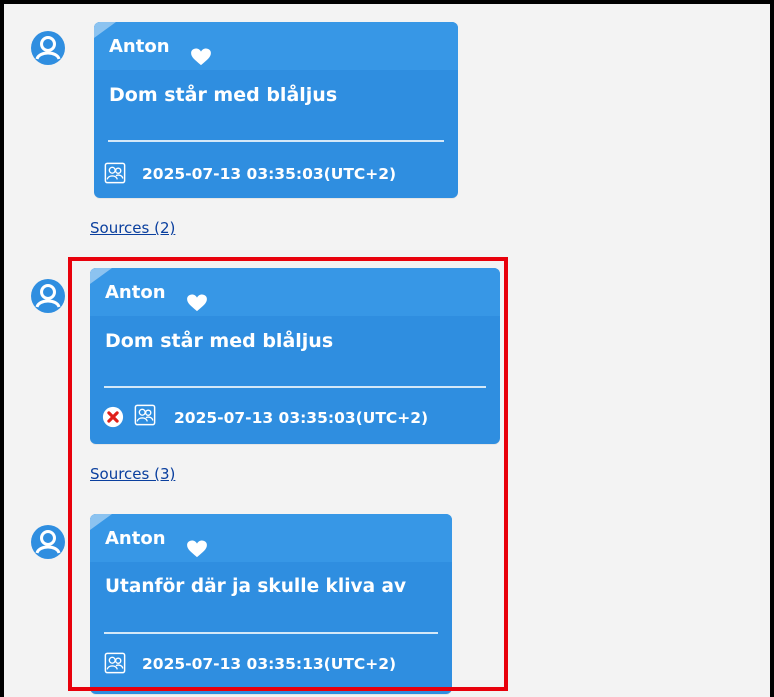 The width and height of the screenshot is (774, 697). I want to click on message-divider, so click(276, 141).